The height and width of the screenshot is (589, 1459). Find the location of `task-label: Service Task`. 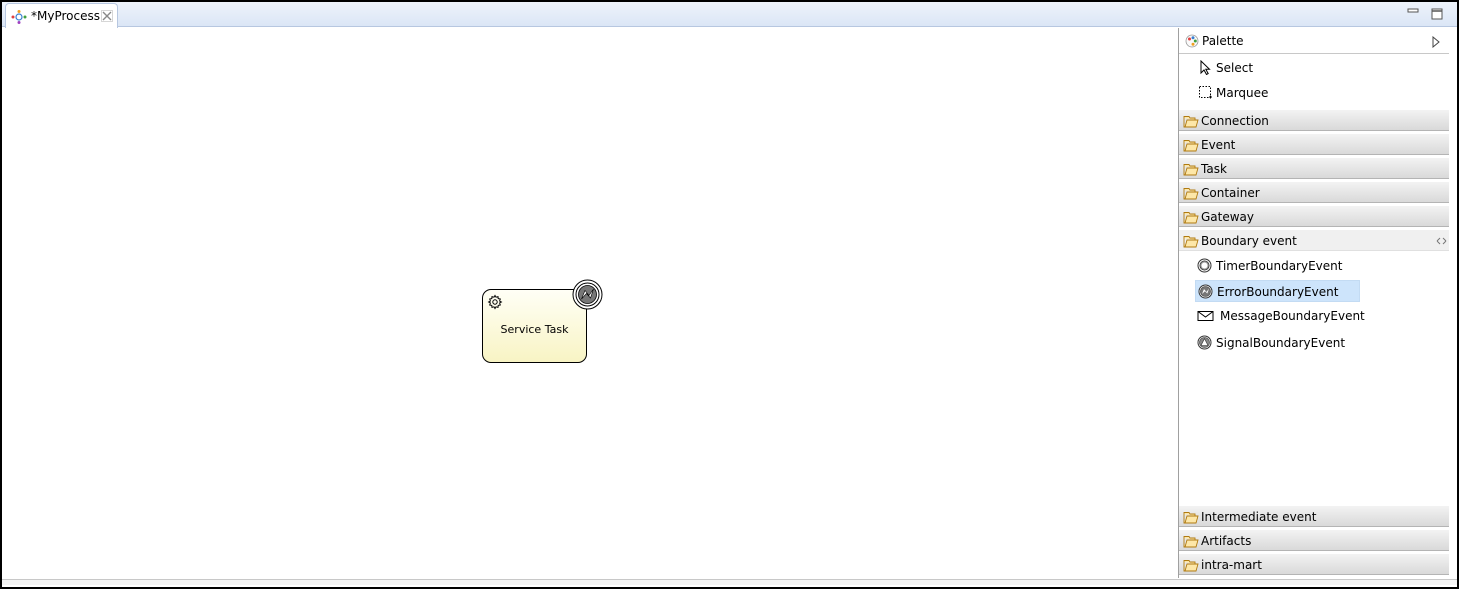

task-label: Service Task is located at coordinates (534, 329).